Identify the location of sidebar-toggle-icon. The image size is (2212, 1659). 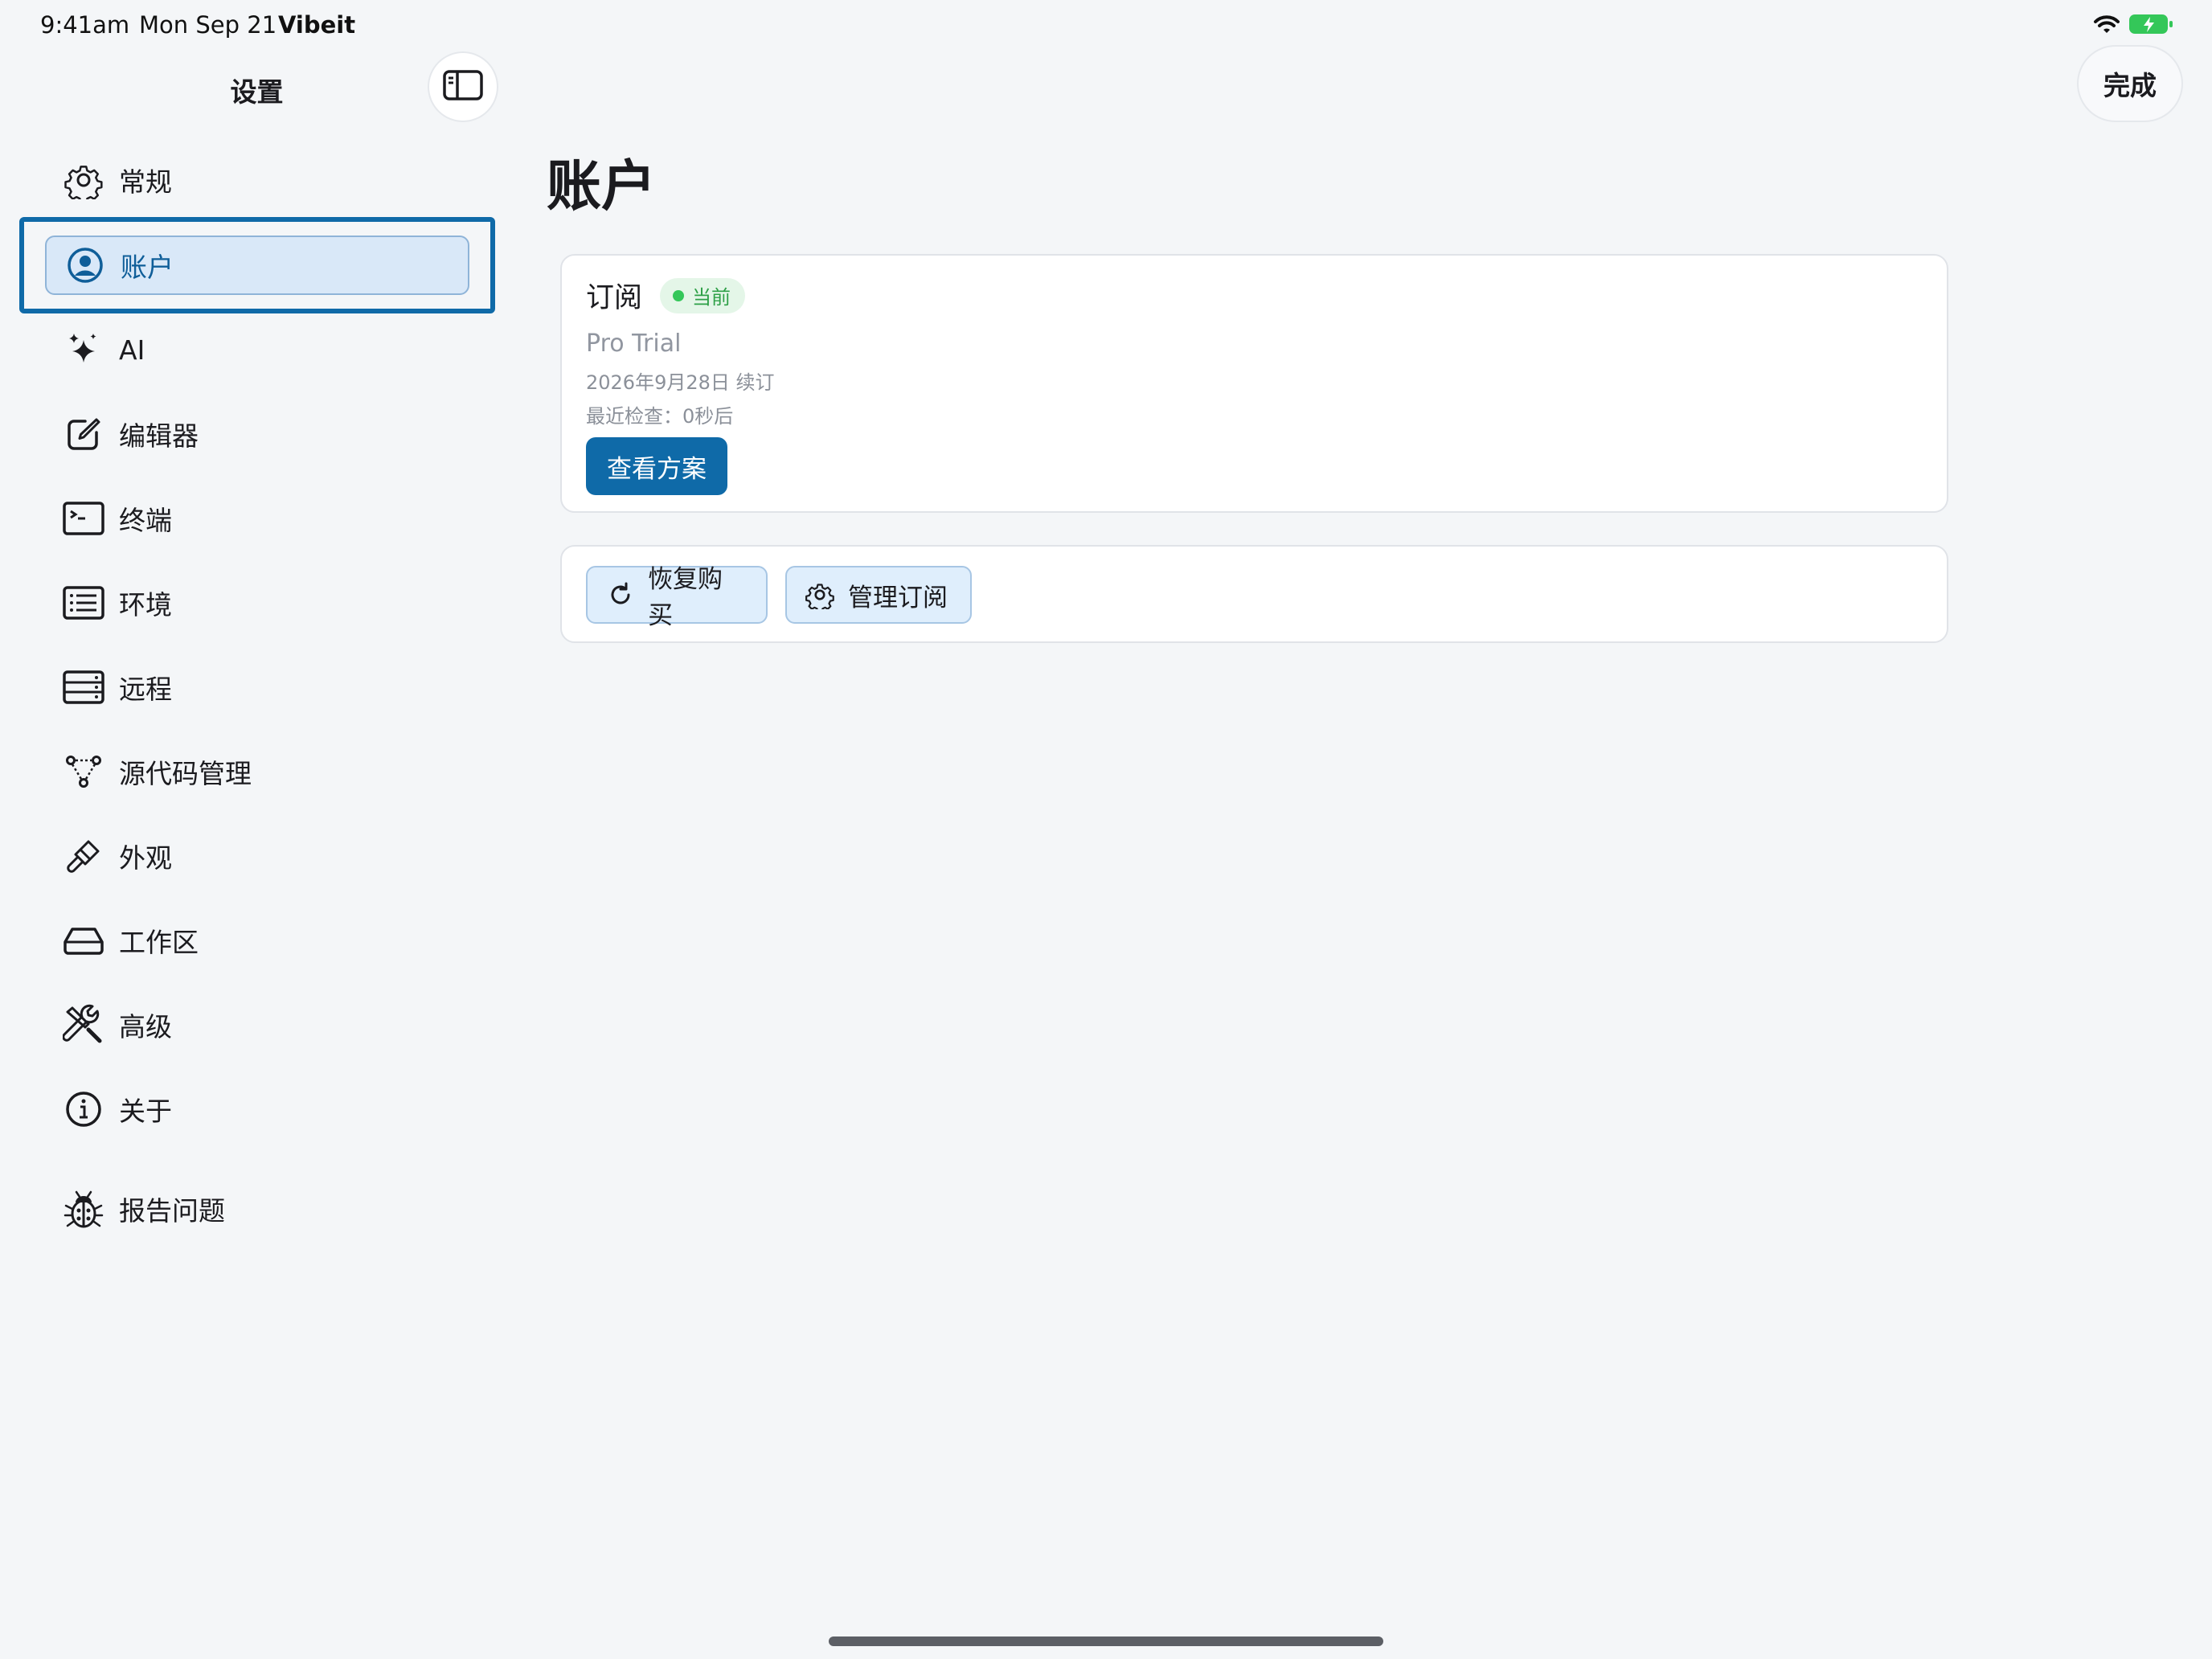
(463, 86).